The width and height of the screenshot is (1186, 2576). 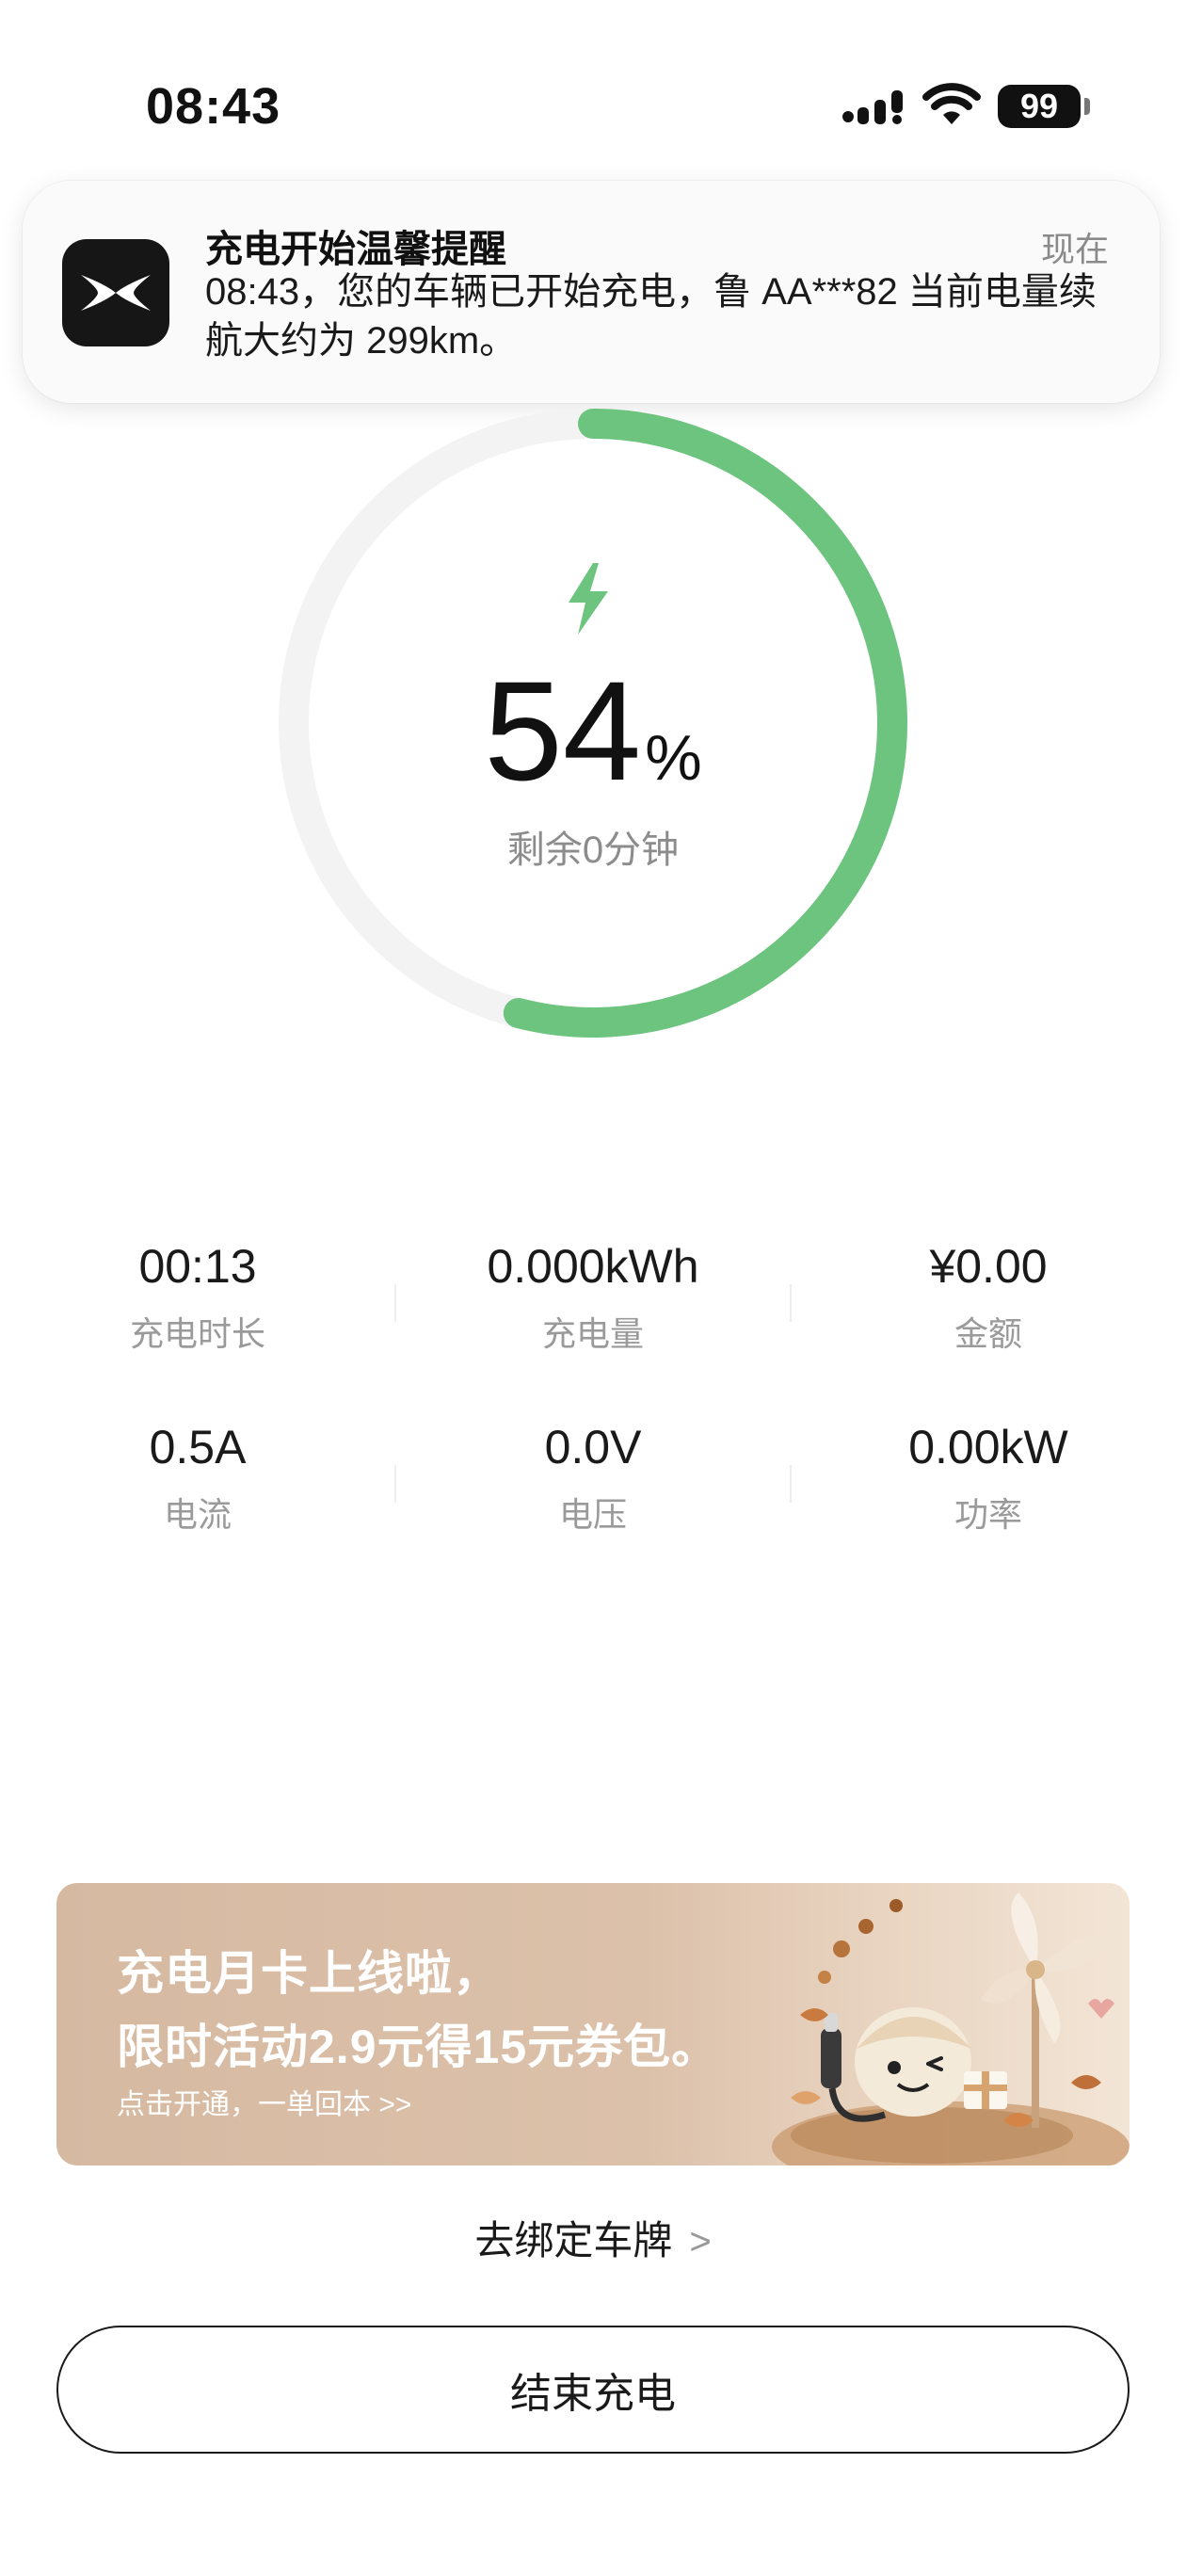 I want to click on stat-current-value: 0.5A, so click(x=198, y=1447).